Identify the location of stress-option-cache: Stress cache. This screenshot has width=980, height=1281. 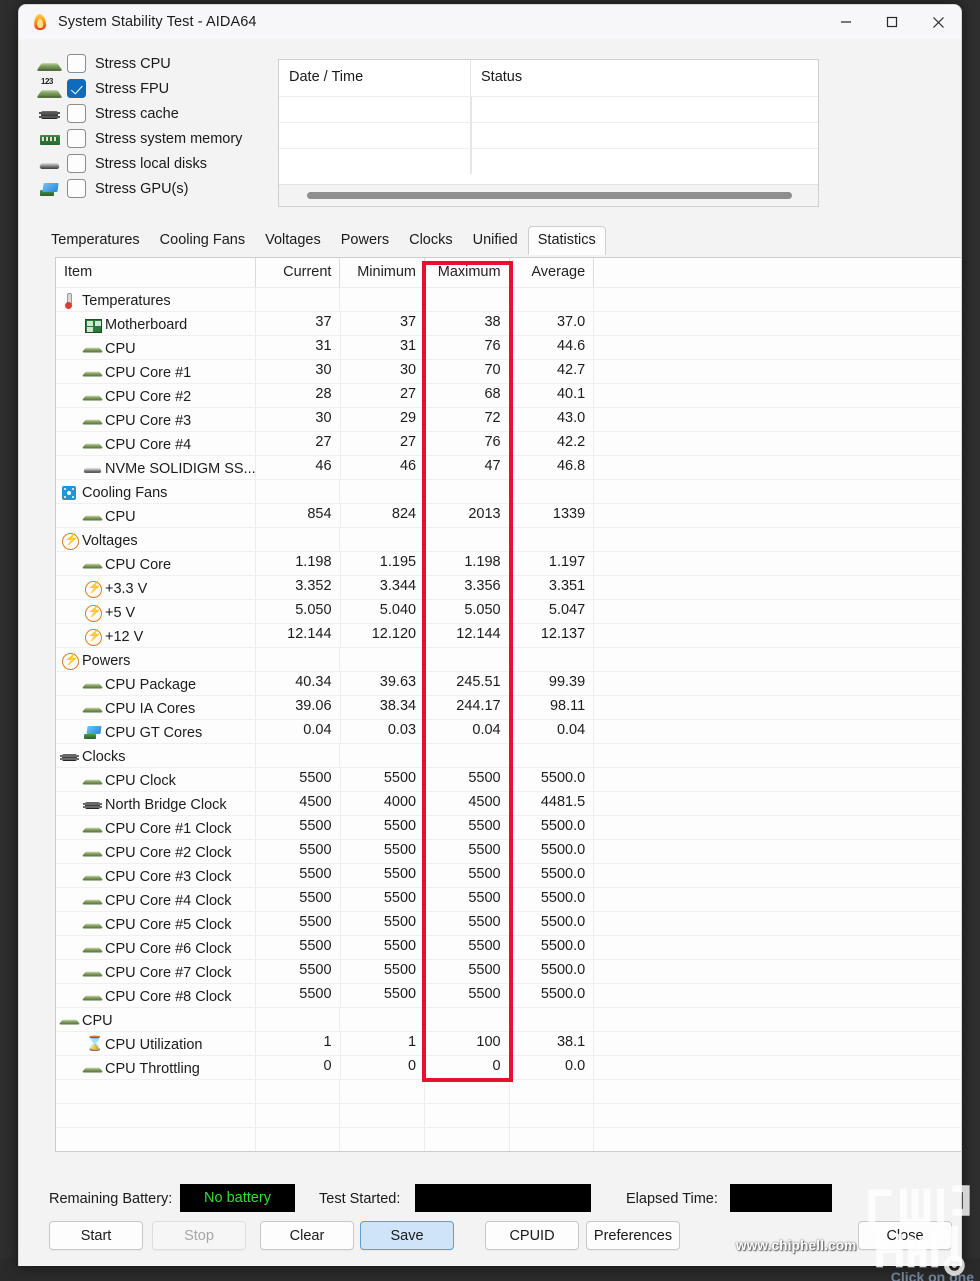
(156, 113).